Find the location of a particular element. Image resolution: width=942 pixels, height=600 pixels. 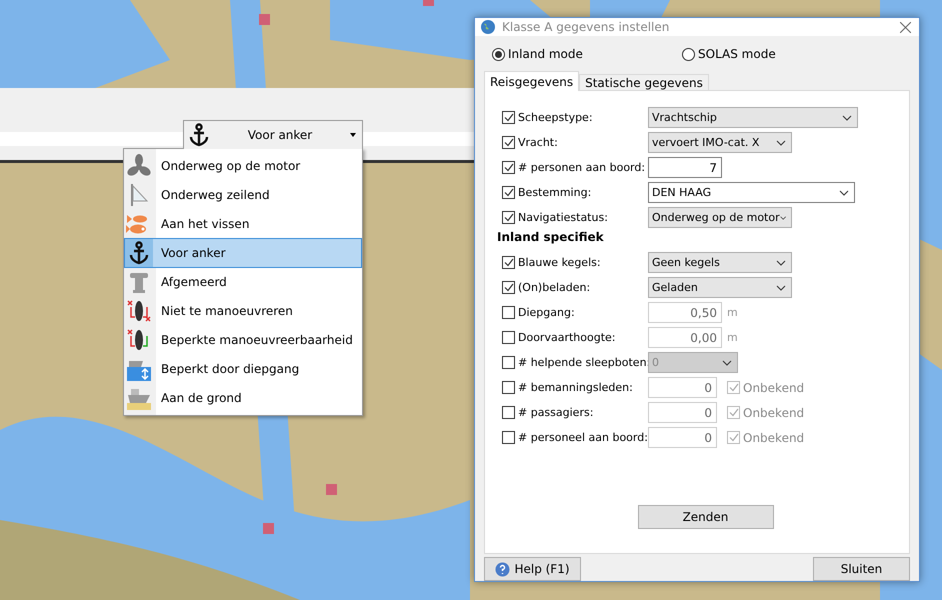

field-label: Doorvaarthoogte: is located at coordinates (567, 337).